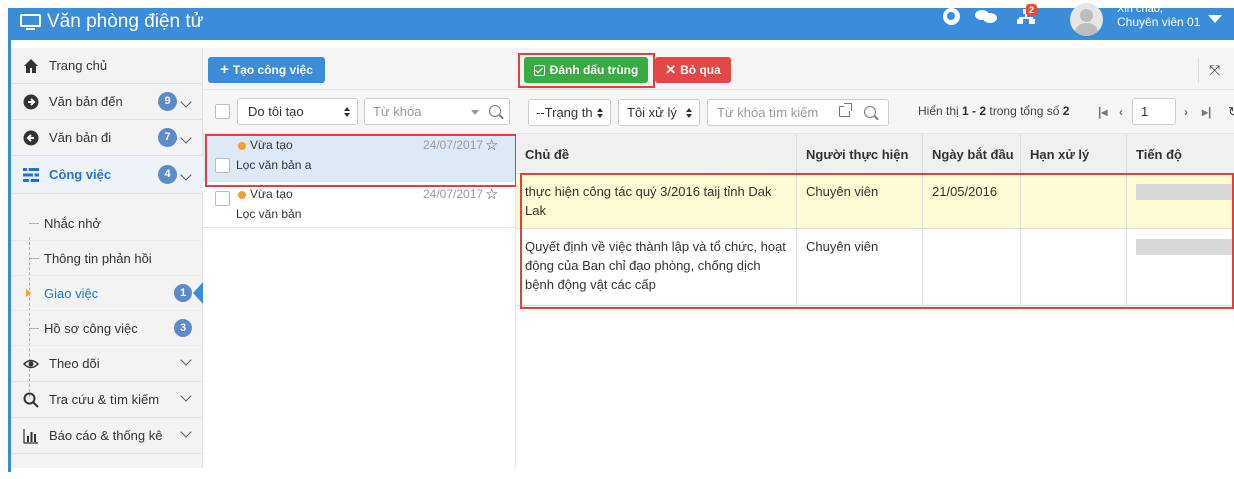 This screenshot has width=1234, height=479. Describe the element at coordinates (107, 293) in the screenshot. I see `sidebar-subitem-assign: Giao việc 1` at that location.